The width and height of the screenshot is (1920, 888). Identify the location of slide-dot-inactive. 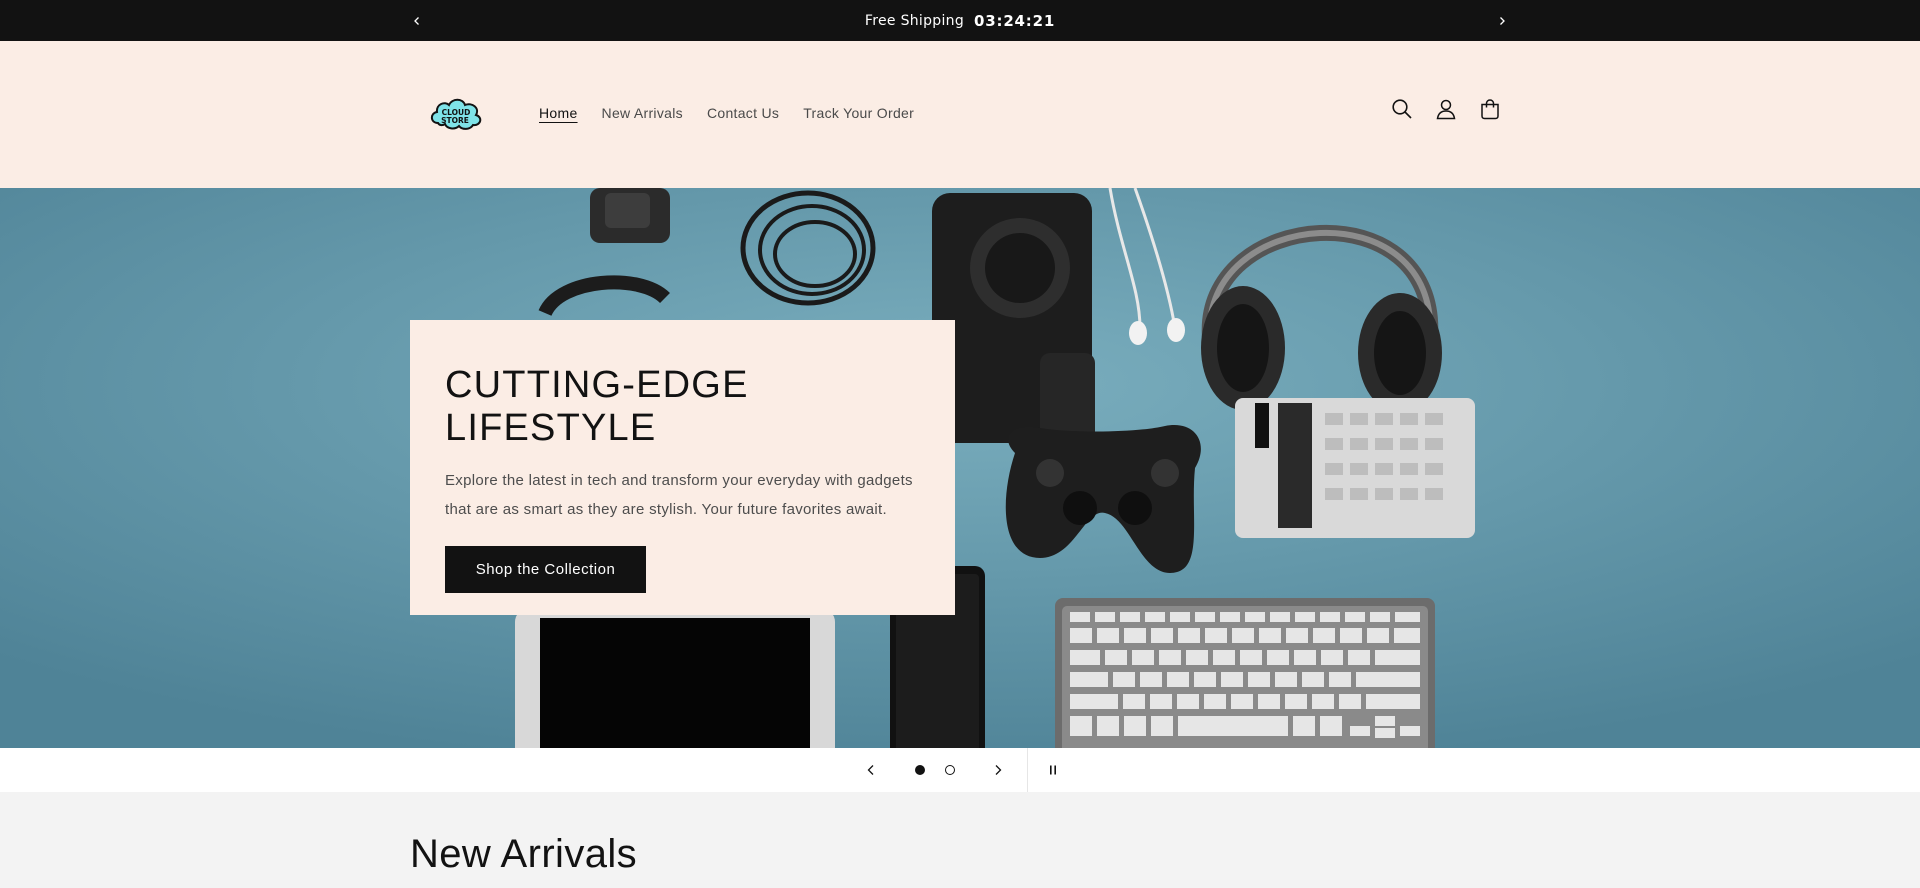
(950, 770).